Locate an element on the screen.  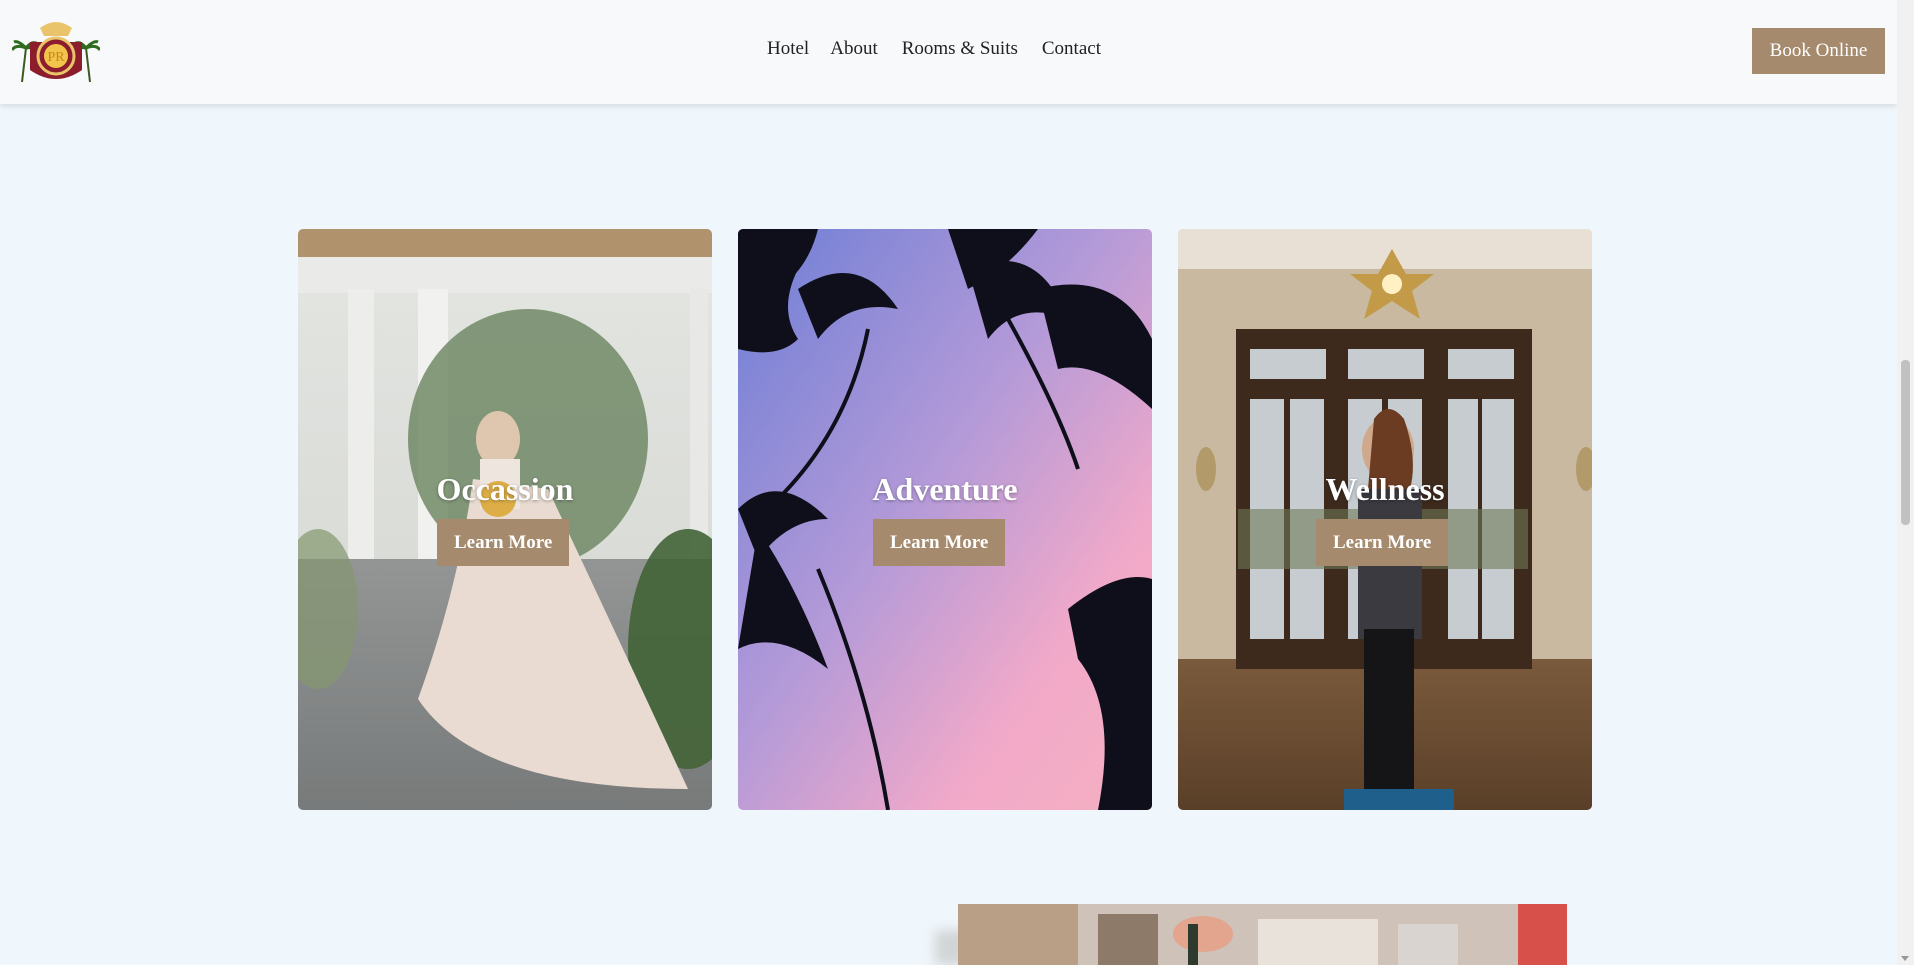
book-online-button: Book Online is located at coordinates (1818, 51).